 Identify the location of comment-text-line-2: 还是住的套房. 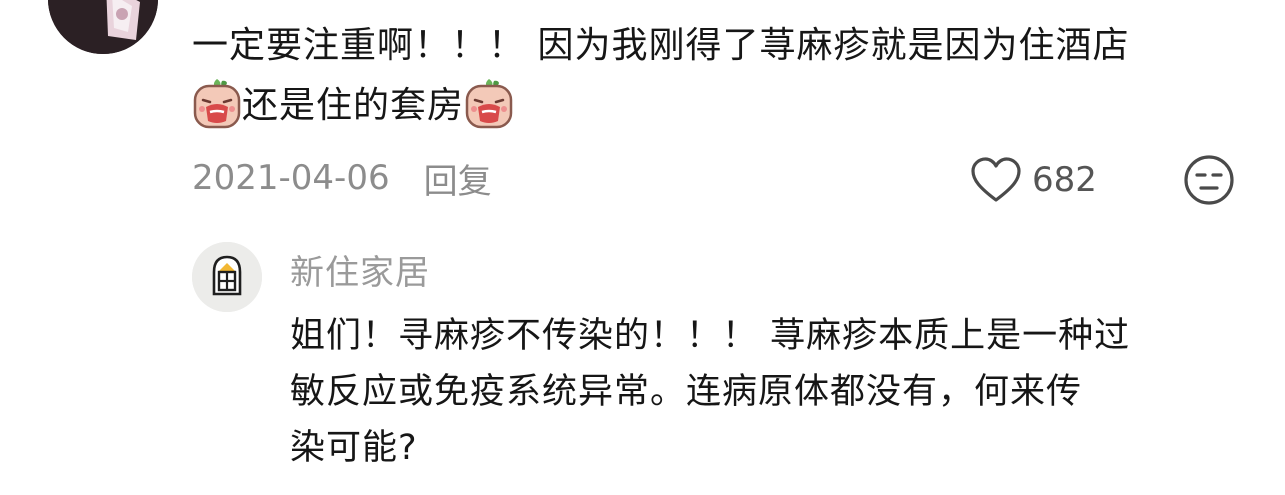
(712, 106).